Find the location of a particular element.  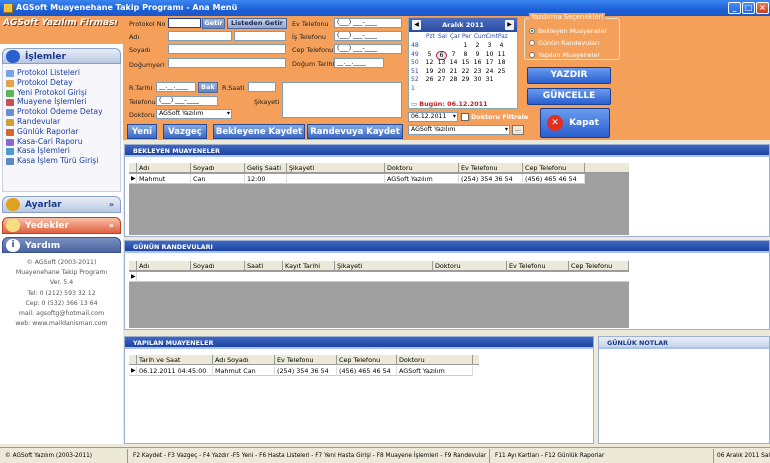

nav-protokol-odeme-detay: Protokol Ödeme Detay is located at coordinates (61, 112).